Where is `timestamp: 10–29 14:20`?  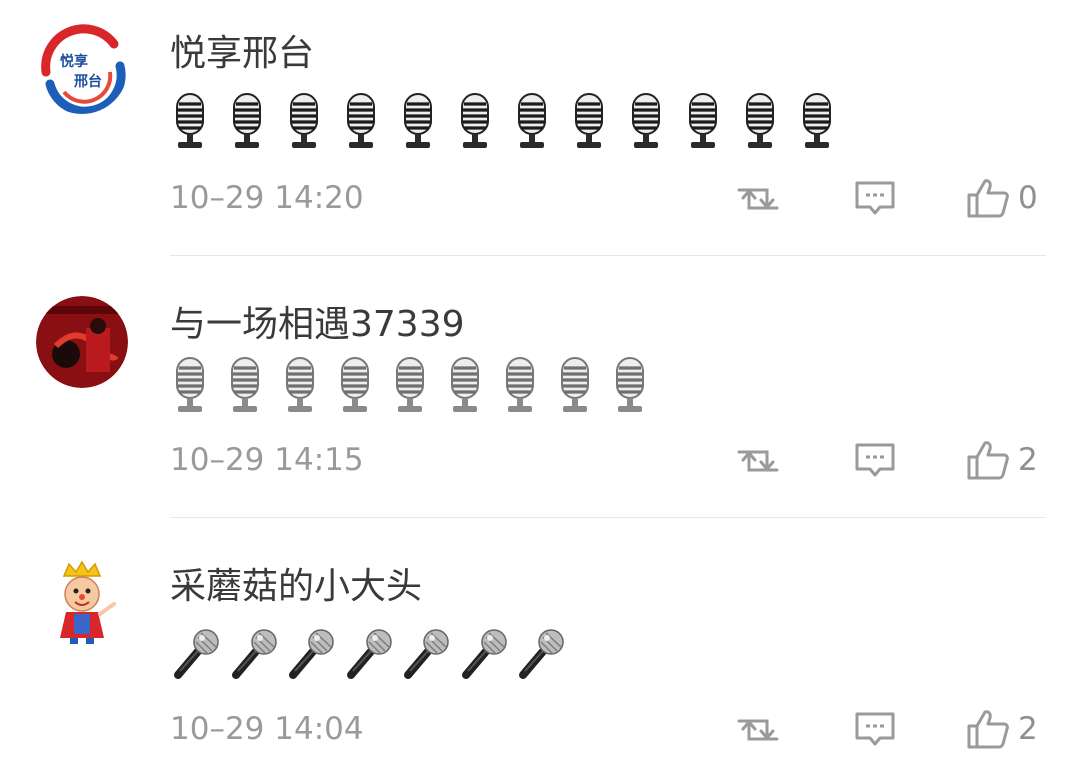
timestamp: 10–29 14:20 is located at coordinates (267, 198).